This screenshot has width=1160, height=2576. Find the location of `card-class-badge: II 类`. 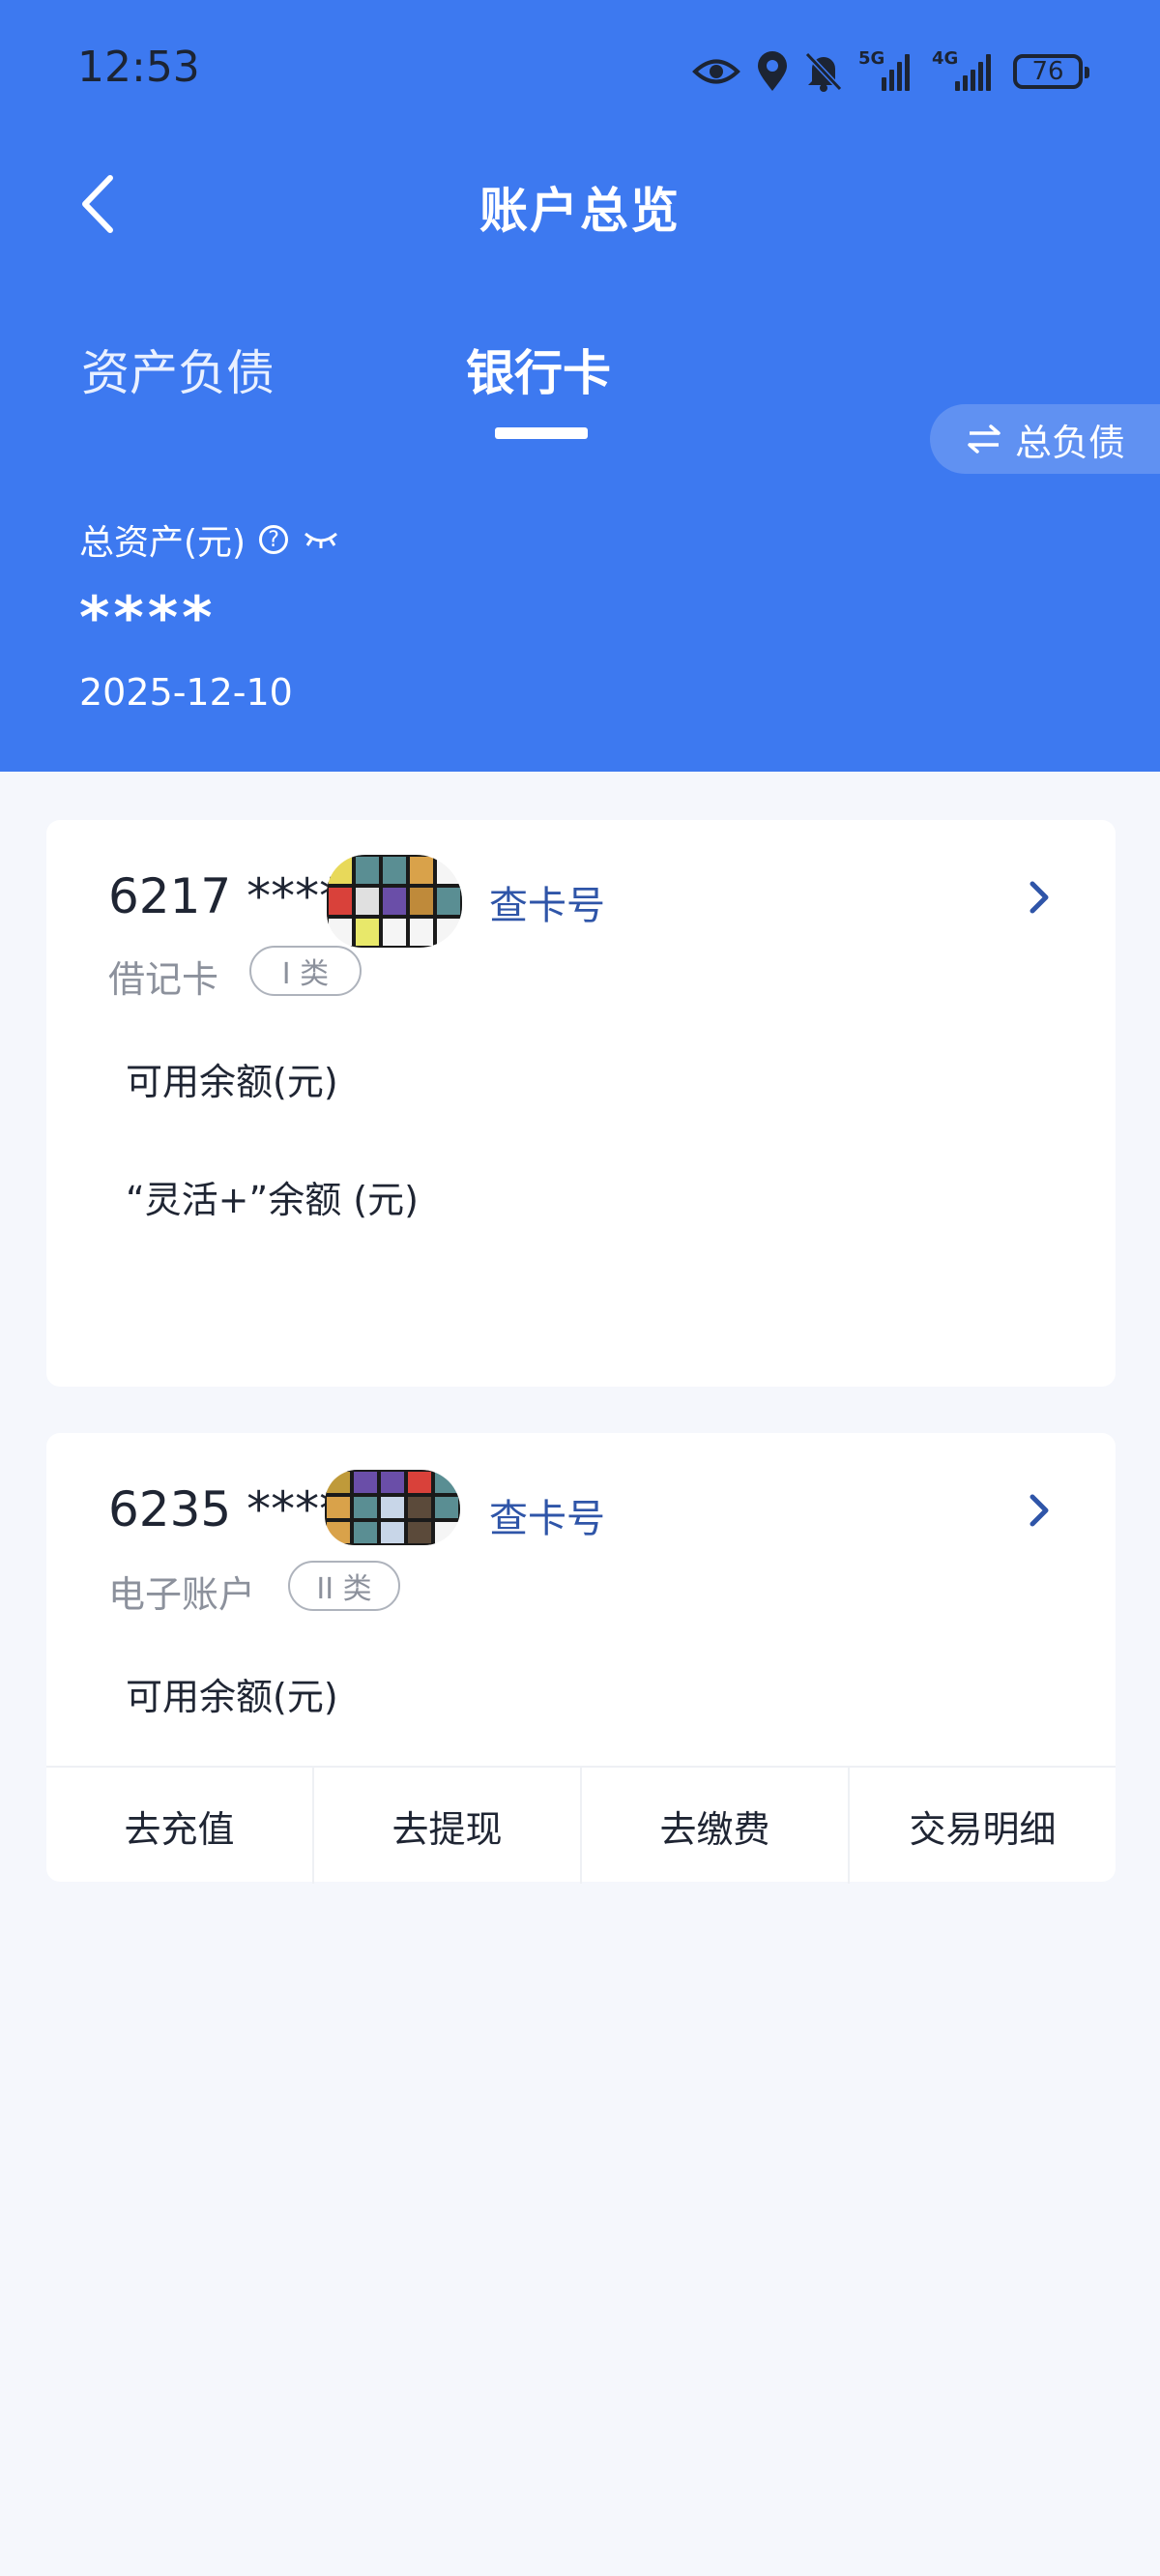

card-class-badge: II 类 is located at coordinates (344, 1586).